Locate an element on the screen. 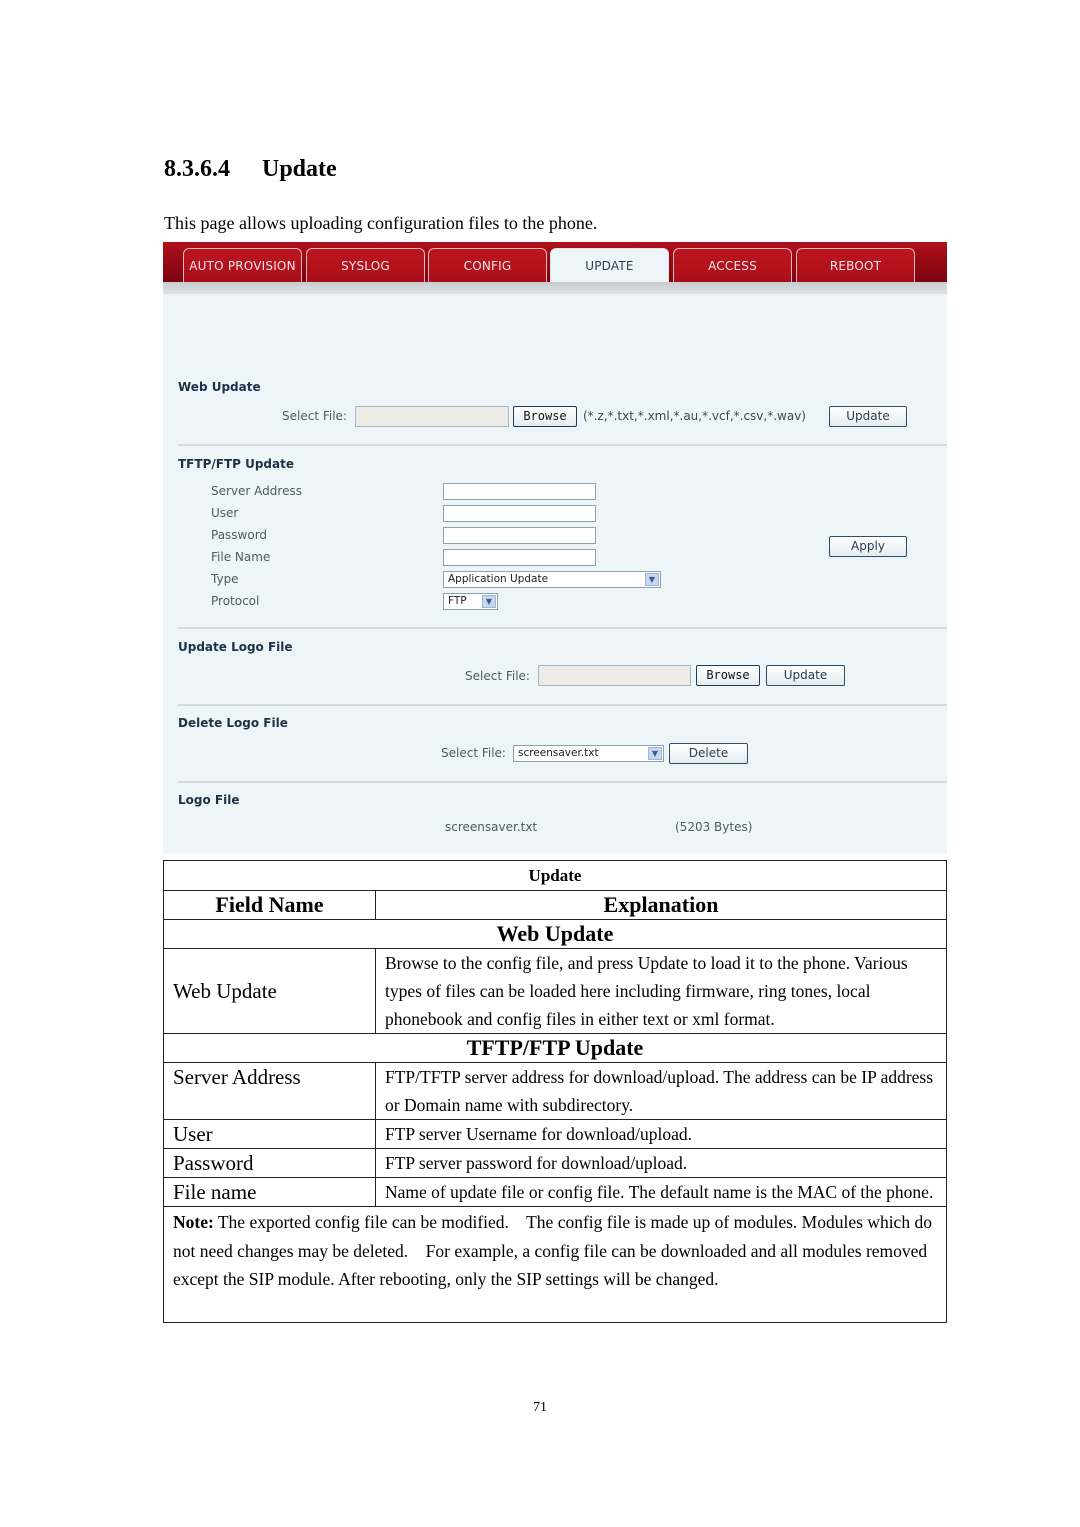  web-update-select-file-label: Select File: is located at coordinates (314, 416).